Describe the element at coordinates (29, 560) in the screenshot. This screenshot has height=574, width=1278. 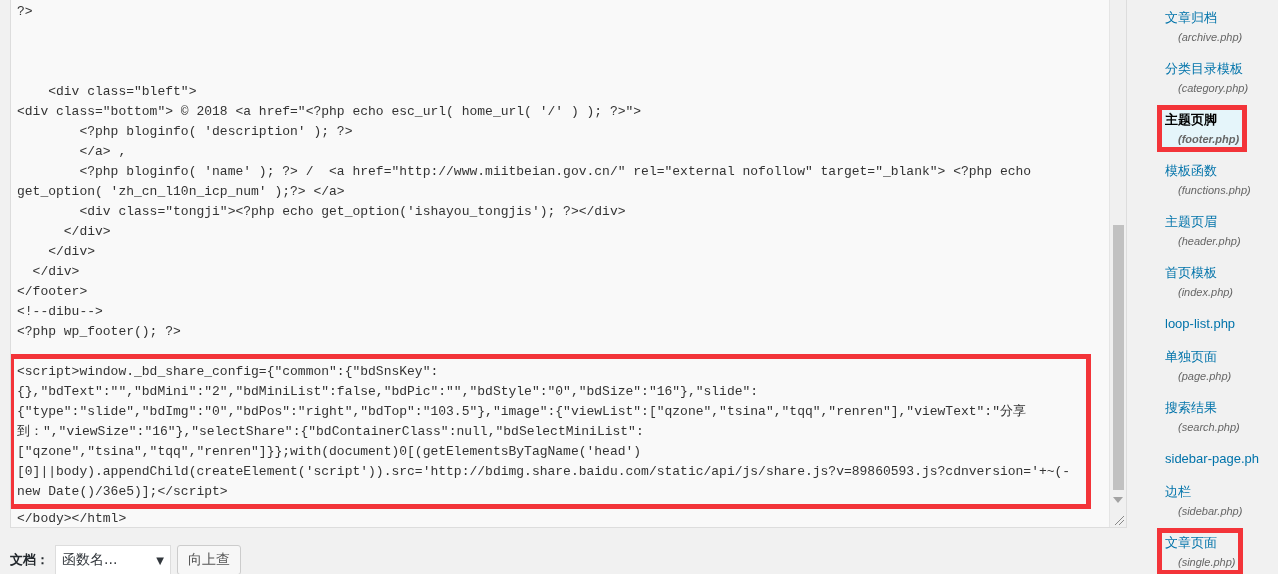
I see `documentation-label: 文档：` at that location.